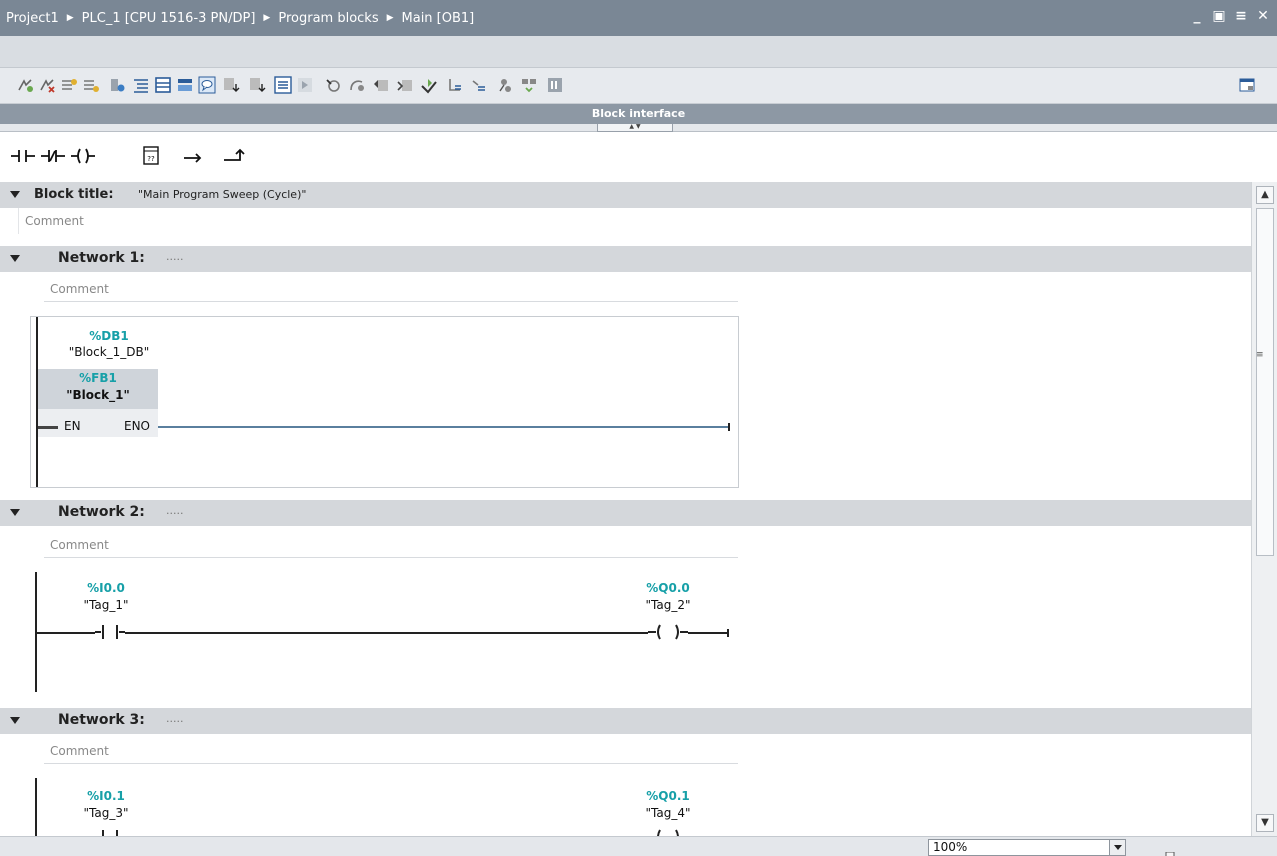 The image size is (1277, 856). I want to click on block-title-value: "Main Program Sweep (Cycle)", so click(222, 194).